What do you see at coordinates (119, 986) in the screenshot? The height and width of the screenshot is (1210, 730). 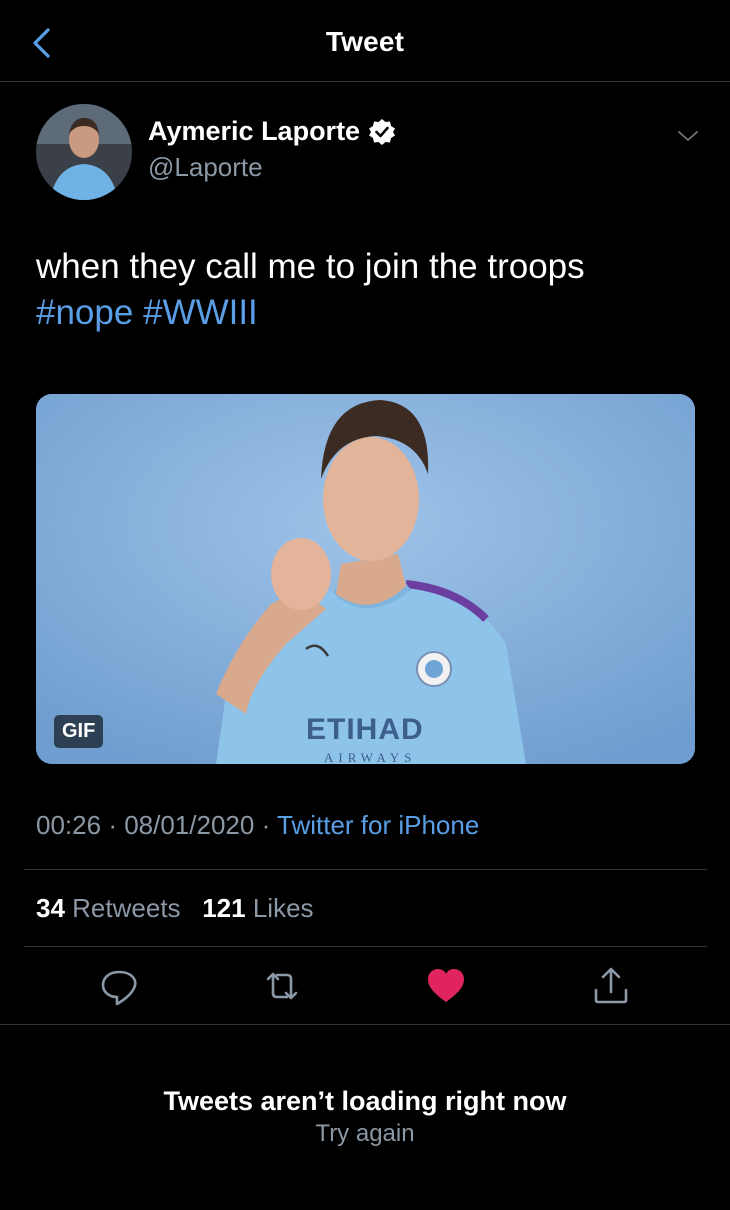 I see `reply-icon` at bounding box center [119, 986].